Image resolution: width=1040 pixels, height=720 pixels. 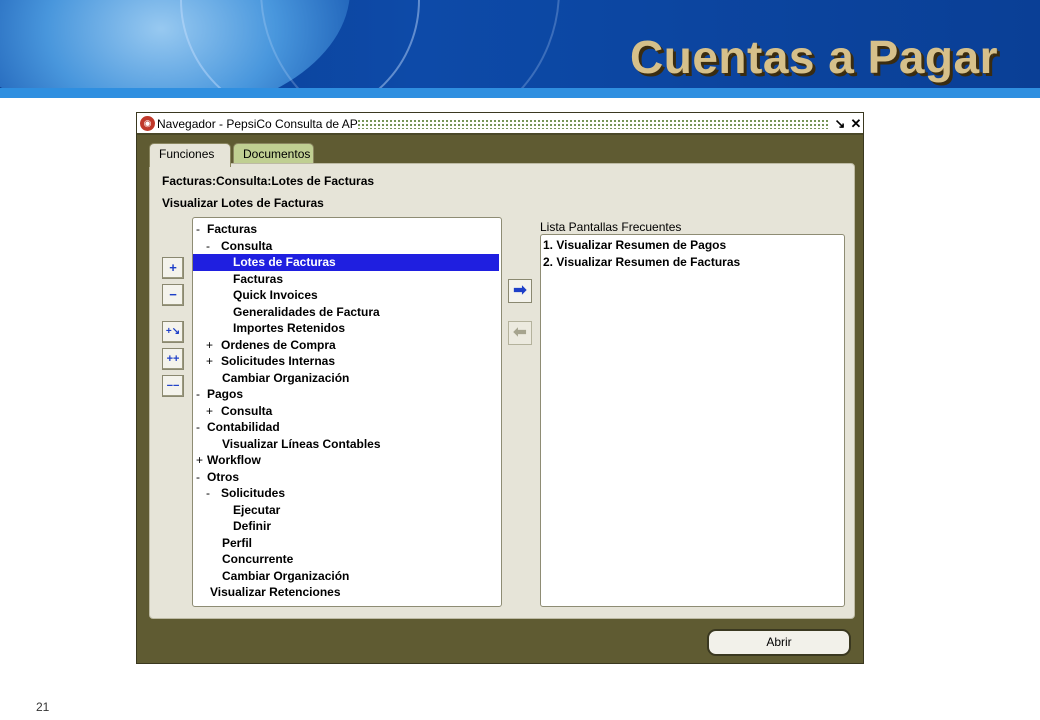 I want to click on frequent-list-label: Lista Pantallas Frecuentes, so click(x=611, y=227).